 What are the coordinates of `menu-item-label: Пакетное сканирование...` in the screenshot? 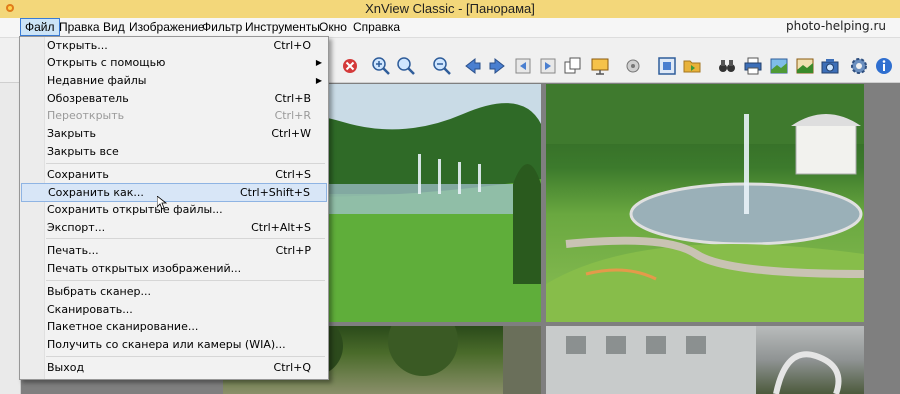 It's located at (123, 326).